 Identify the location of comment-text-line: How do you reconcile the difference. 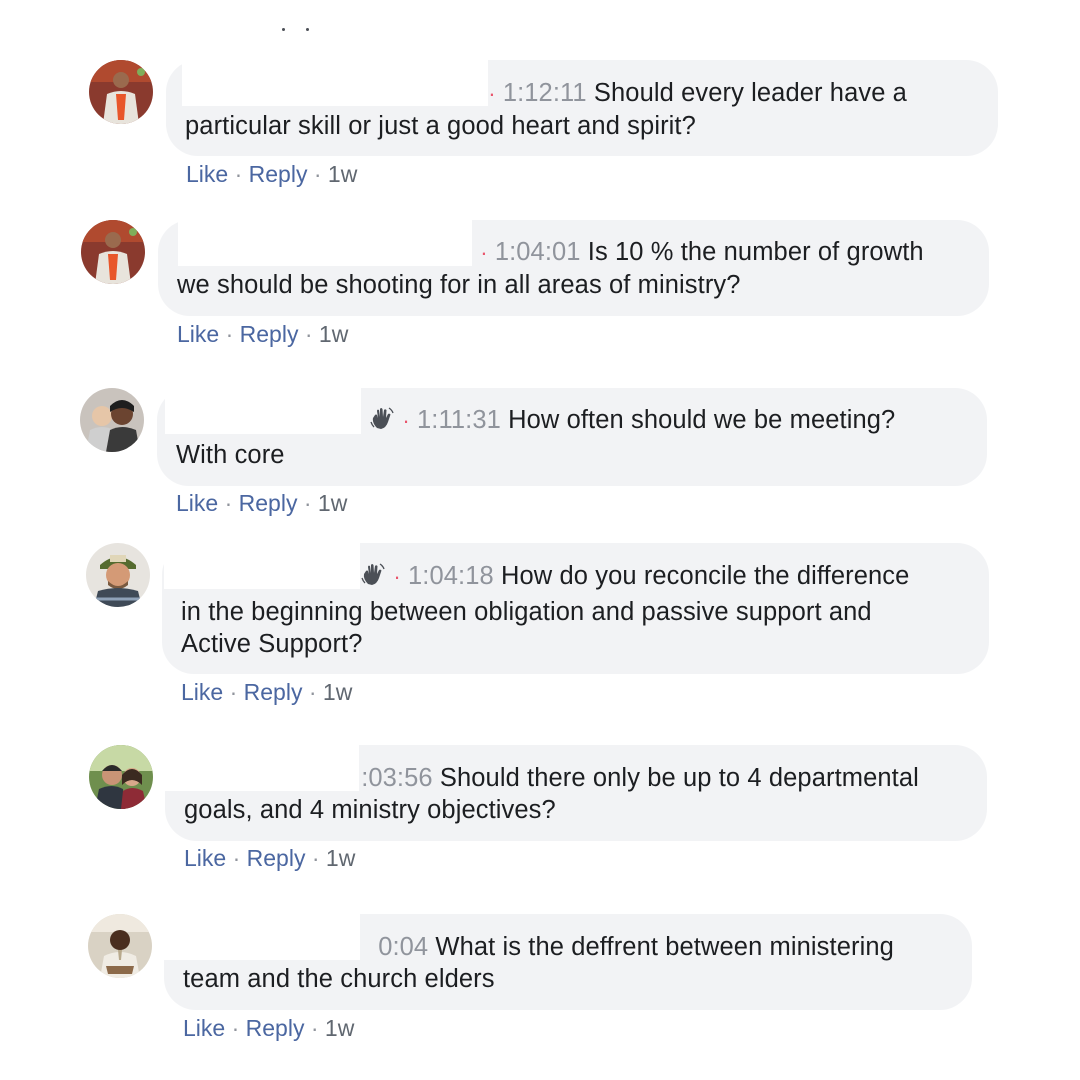
(705, 576).